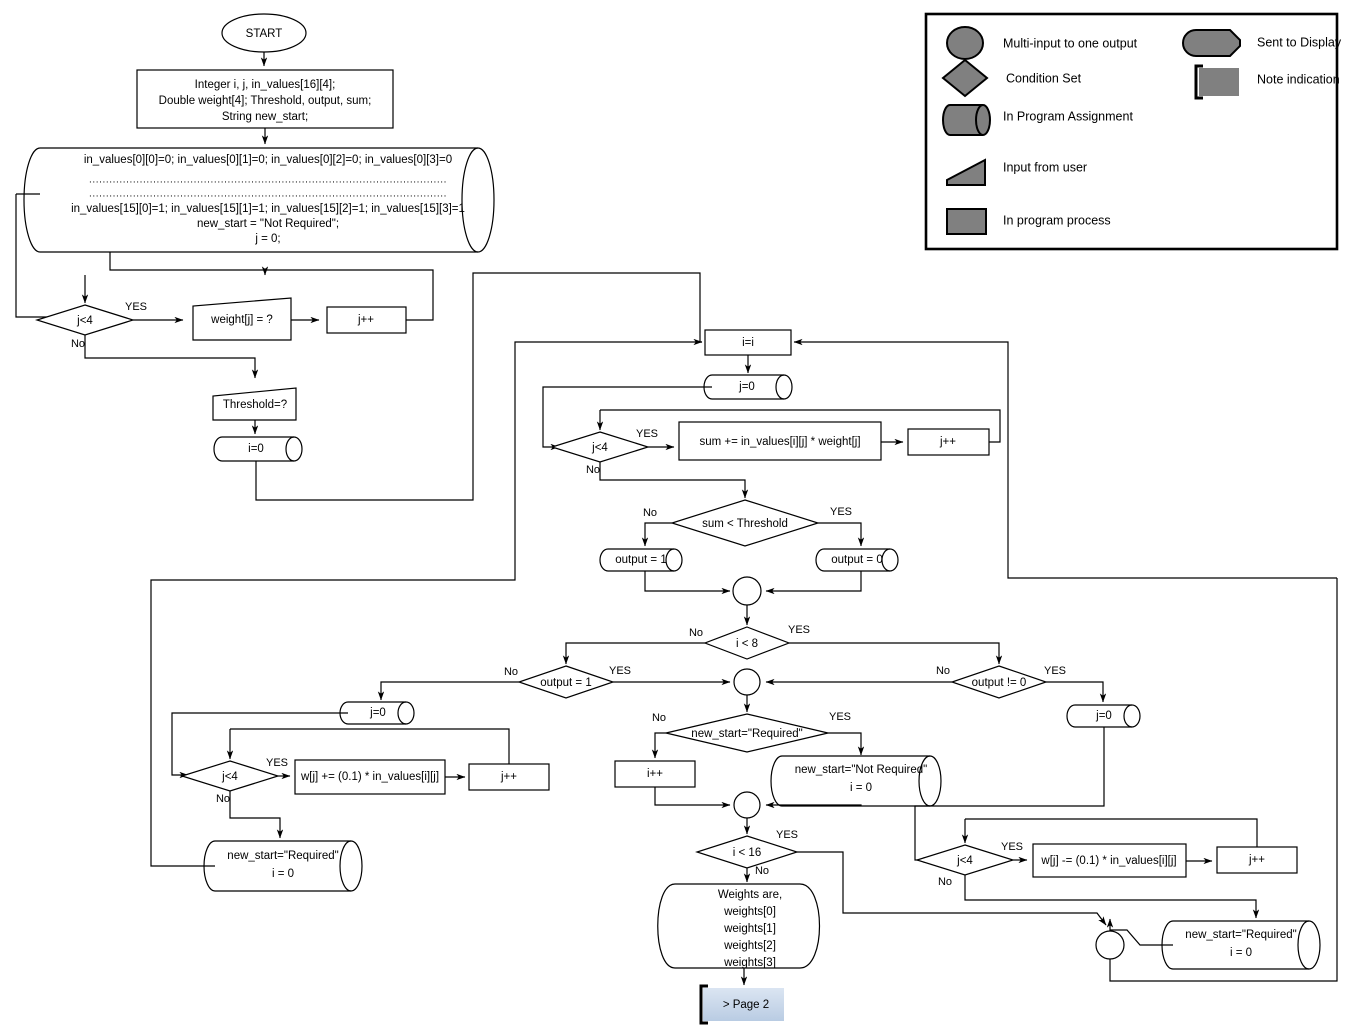 The width and height of the screenshot is (1353, 1031). Describe the element at coordinates (1070, 43) in the screenshot. I see `legend-label-0: Multi-input to one output` at that location.